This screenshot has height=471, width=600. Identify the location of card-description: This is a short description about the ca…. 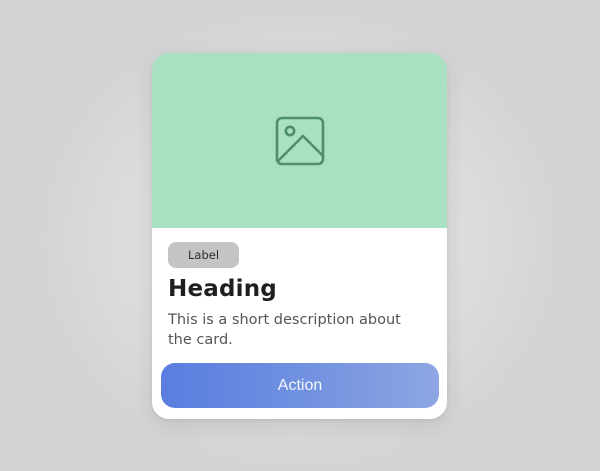
(284, 330).